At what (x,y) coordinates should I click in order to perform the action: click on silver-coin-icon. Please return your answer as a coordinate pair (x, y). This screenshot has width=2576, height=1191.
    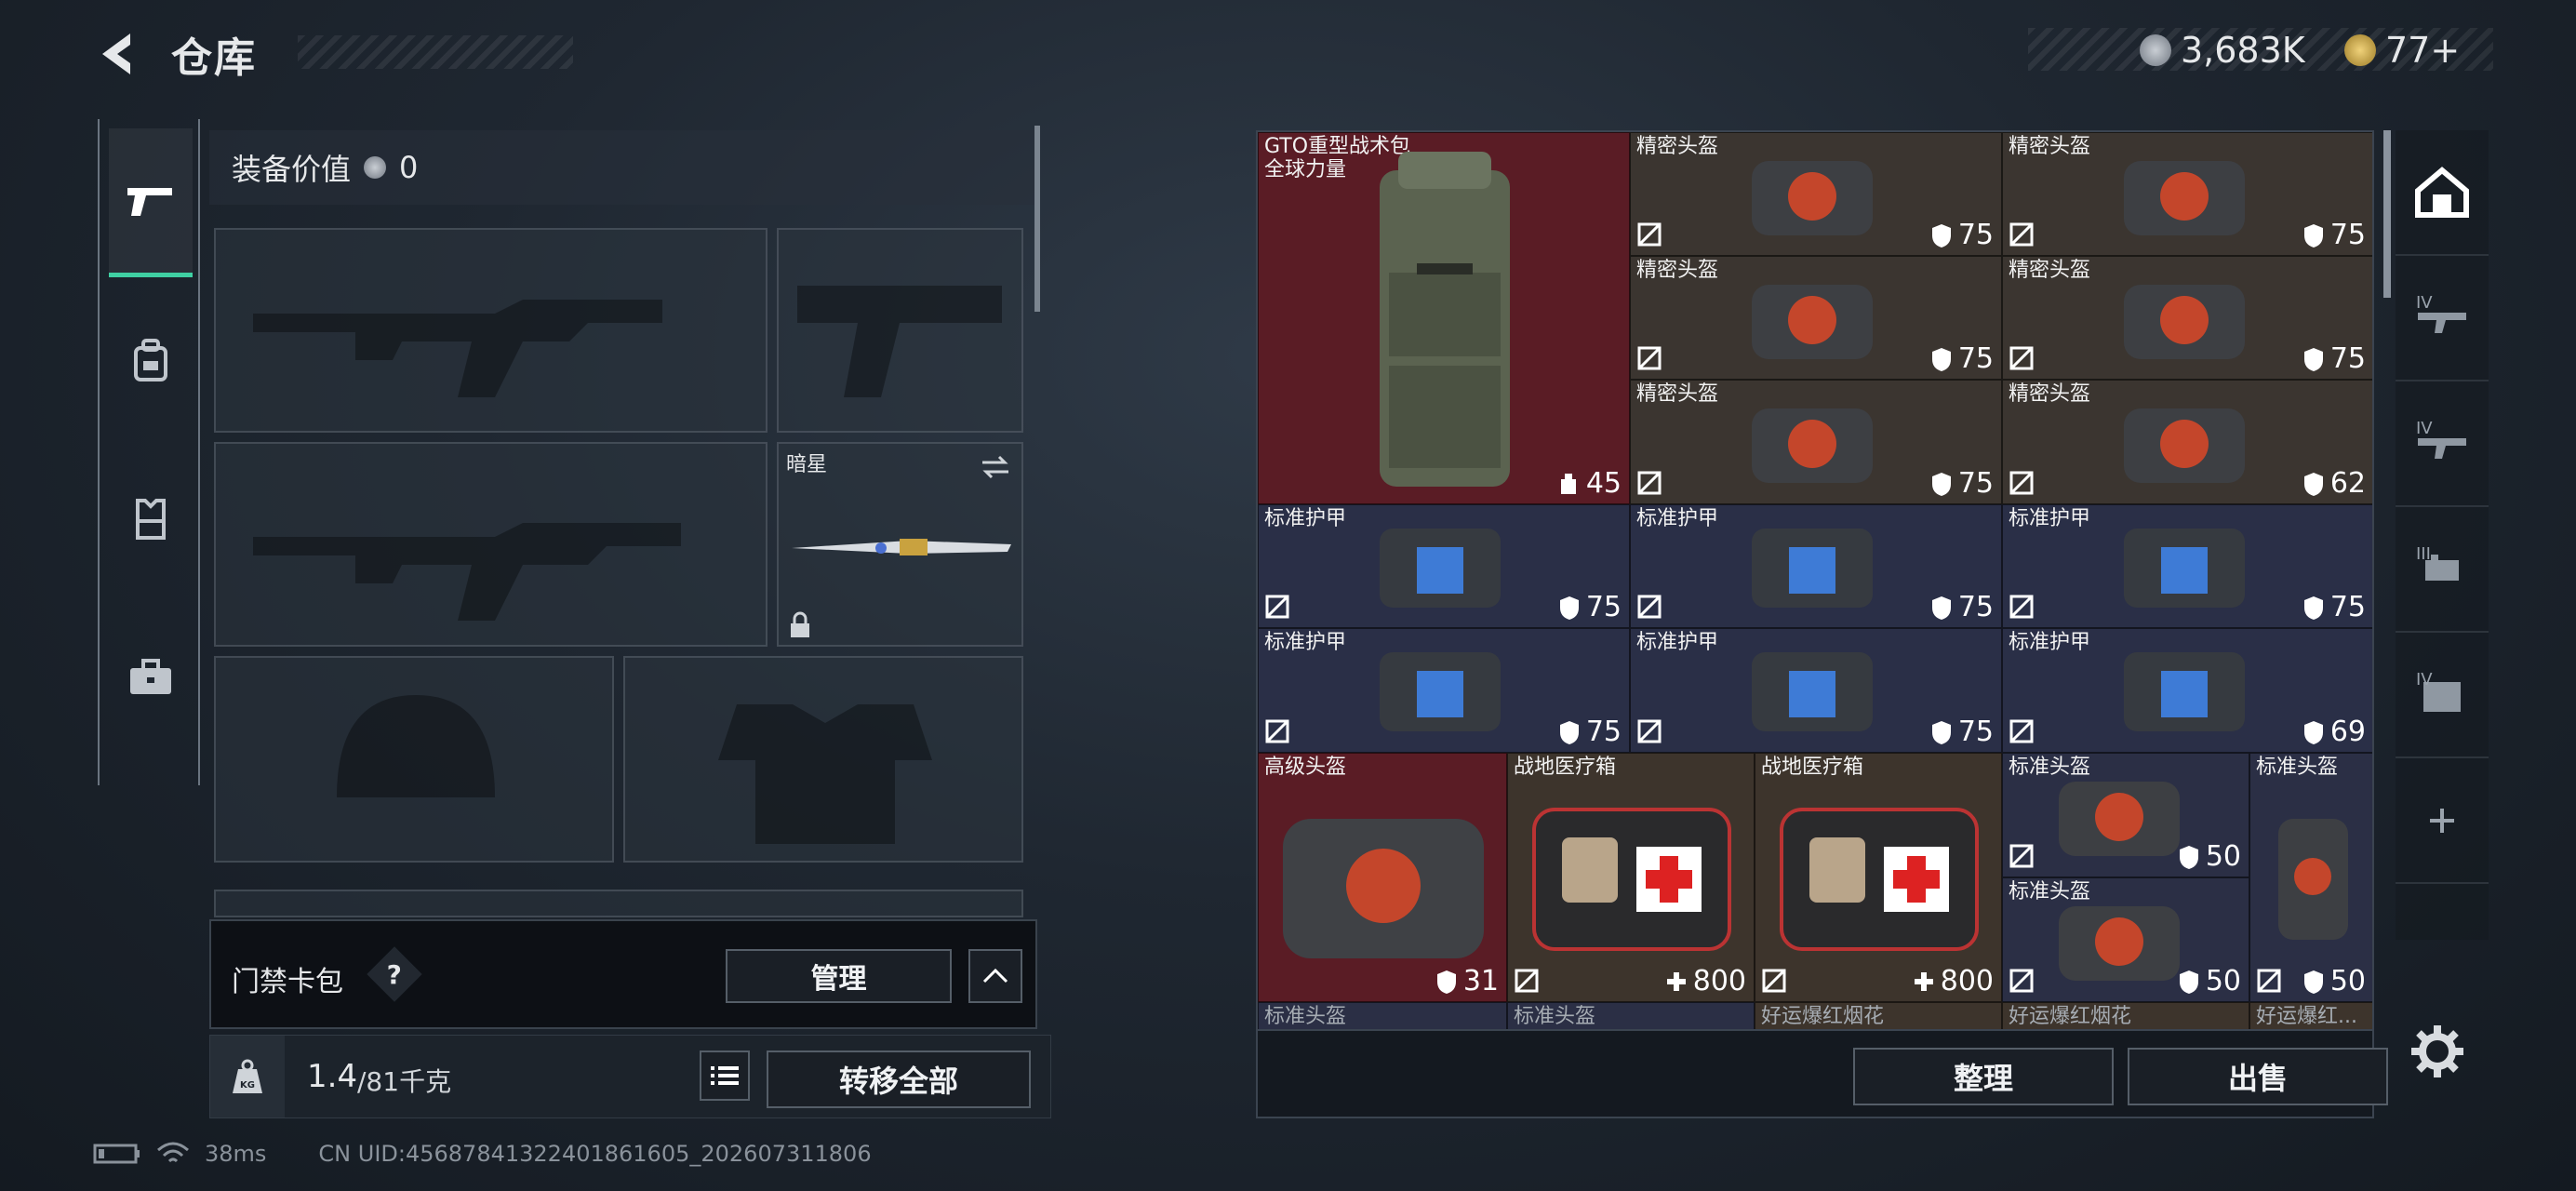
    Looking at the image, I should click on (375, 167).